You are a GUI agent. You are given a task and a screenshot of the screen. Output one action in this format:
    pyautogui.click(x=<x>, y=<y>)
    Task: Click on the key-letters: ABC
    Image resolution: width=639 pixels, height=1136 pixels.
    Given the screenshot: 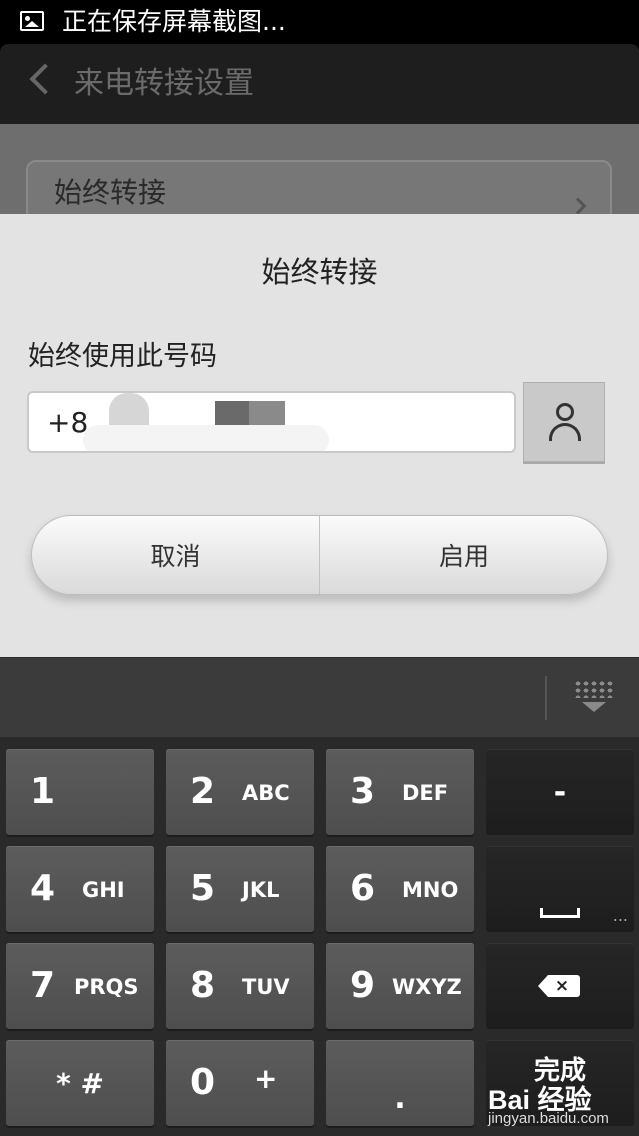 What is the action you would take?
    pyautogui.click(x=266, y=793)
    